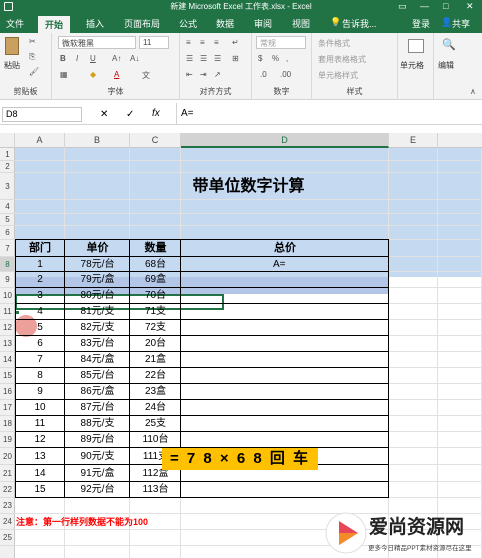  Describe the element at coordinates (217, 58) in the screenshot. I see `align-right-icon: ☰` at that location.